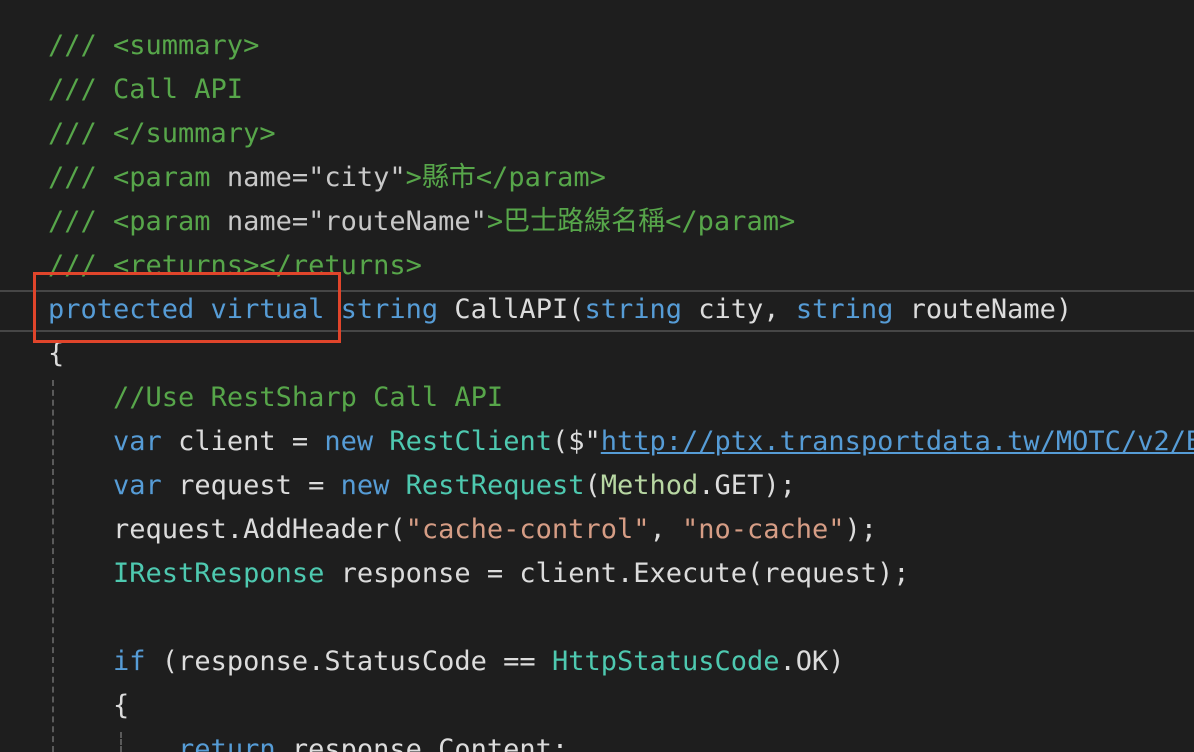 This screenshot has height=752, width=1194. I want to click on code-line: /// </summary>, so click(162, 134).